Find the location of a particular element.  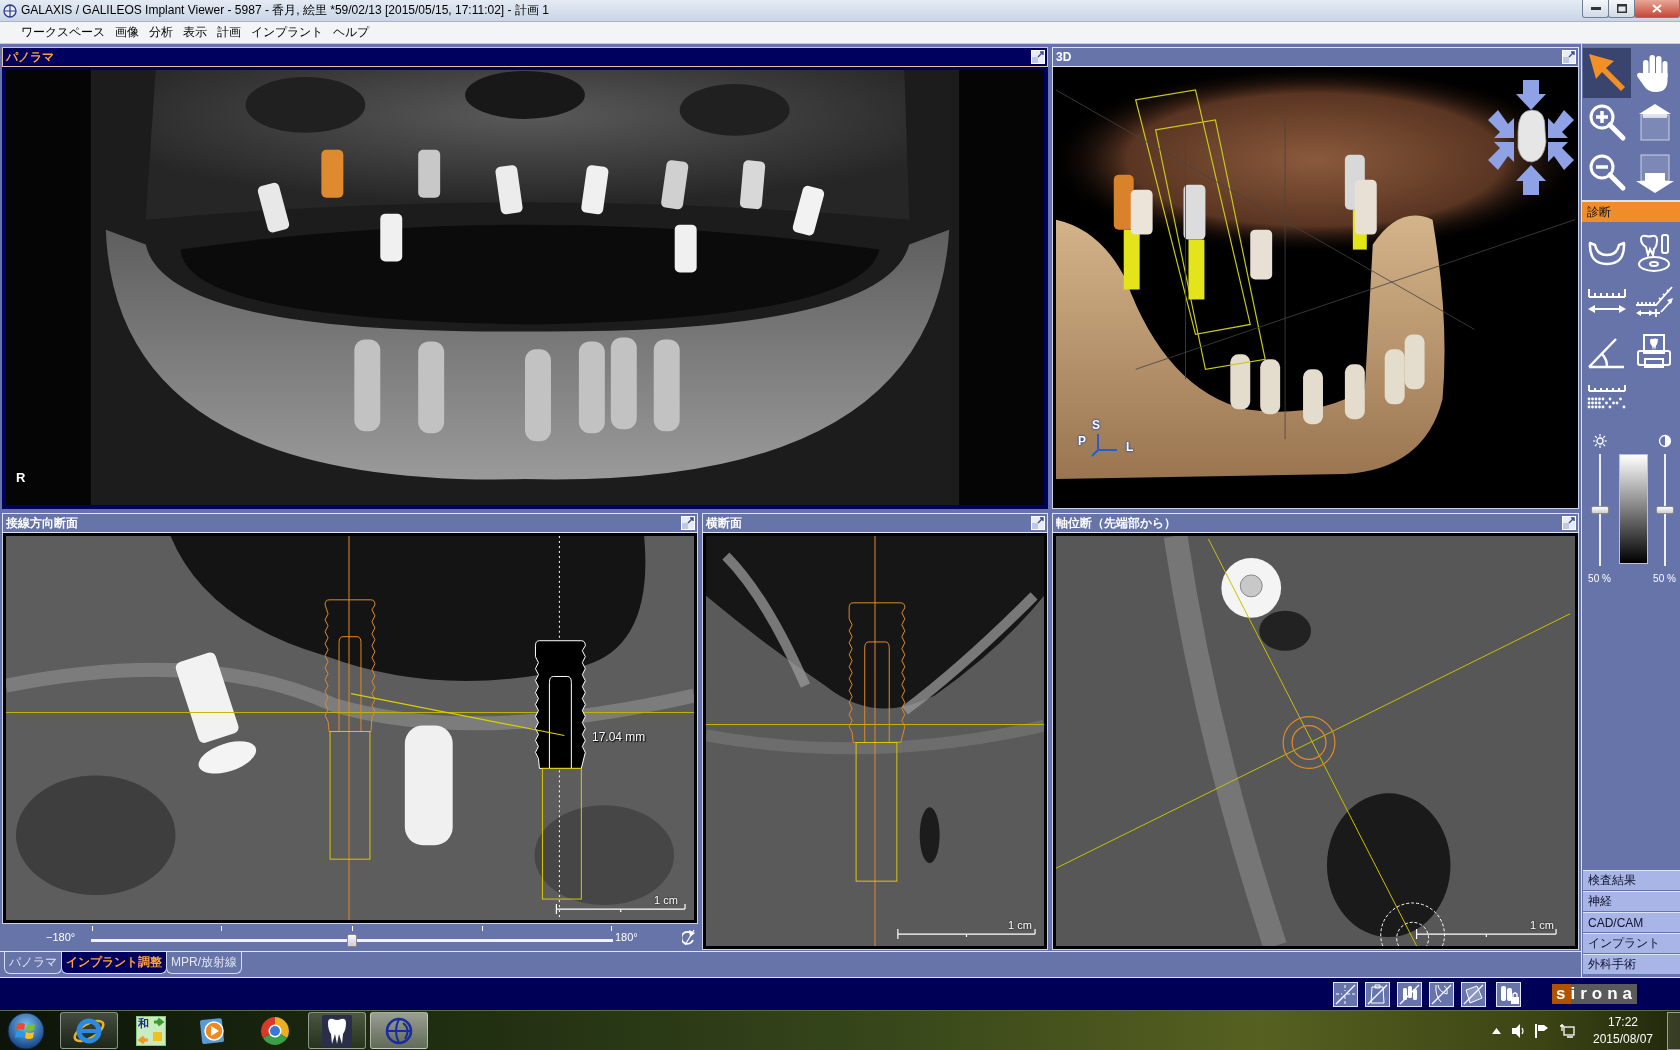

minimize-icon is located at coordinates (1595, 8).